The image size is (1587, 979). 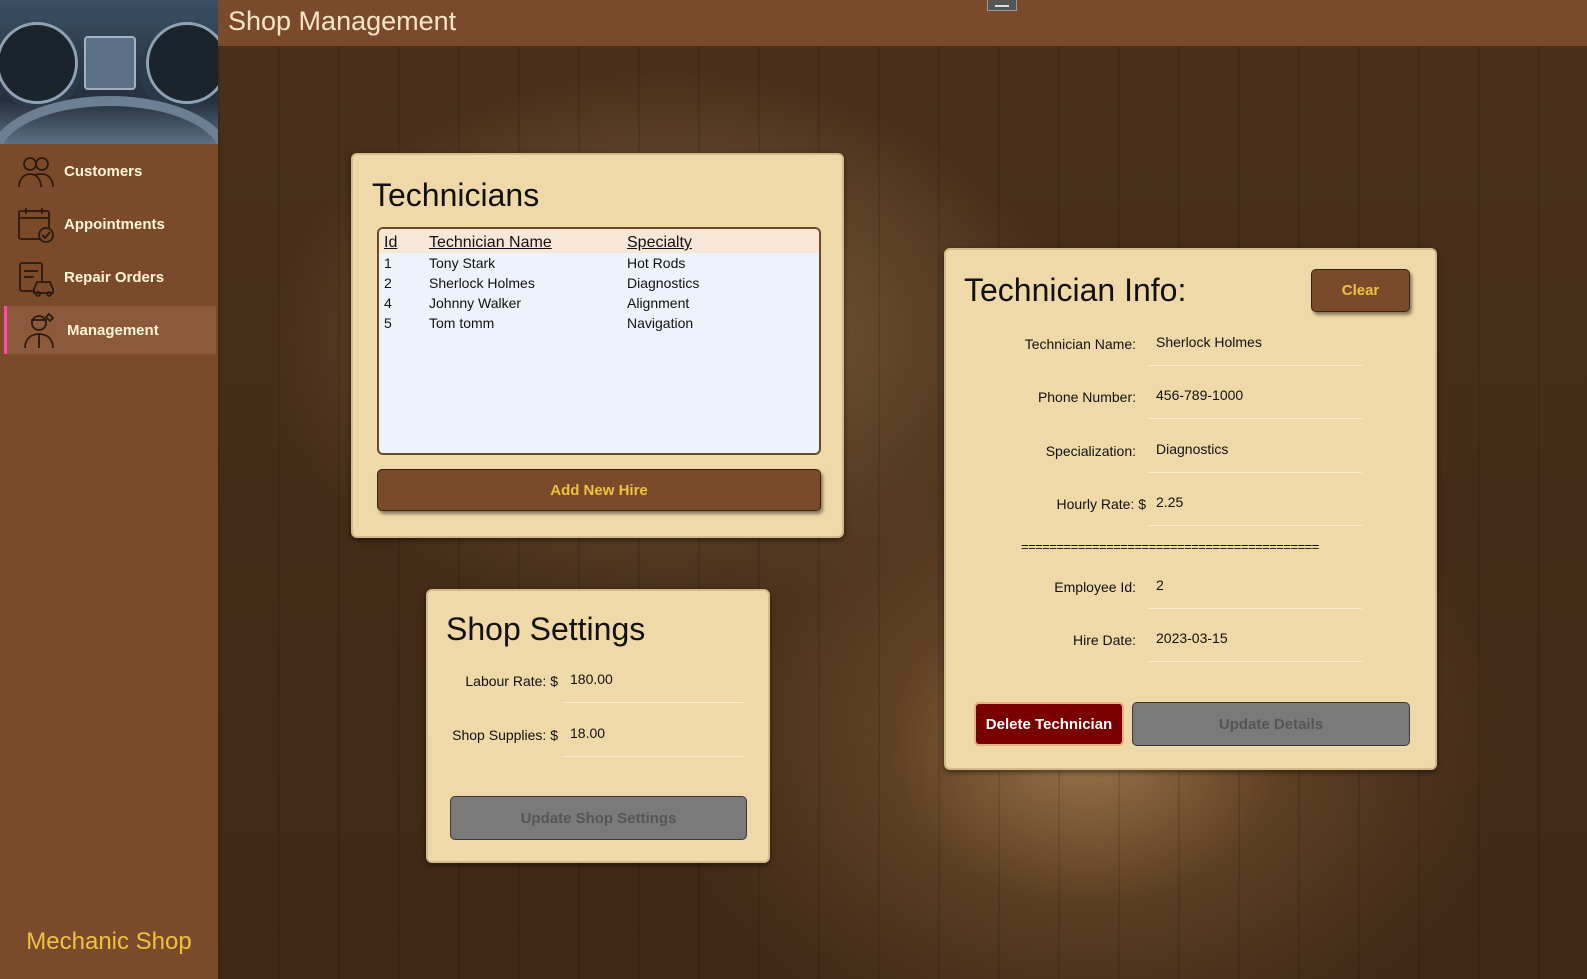 What do you see at coordinates (1090, 451) in the screenshot?
I see `specialization-label: Specialization:` at bounding box center [1090, 451].